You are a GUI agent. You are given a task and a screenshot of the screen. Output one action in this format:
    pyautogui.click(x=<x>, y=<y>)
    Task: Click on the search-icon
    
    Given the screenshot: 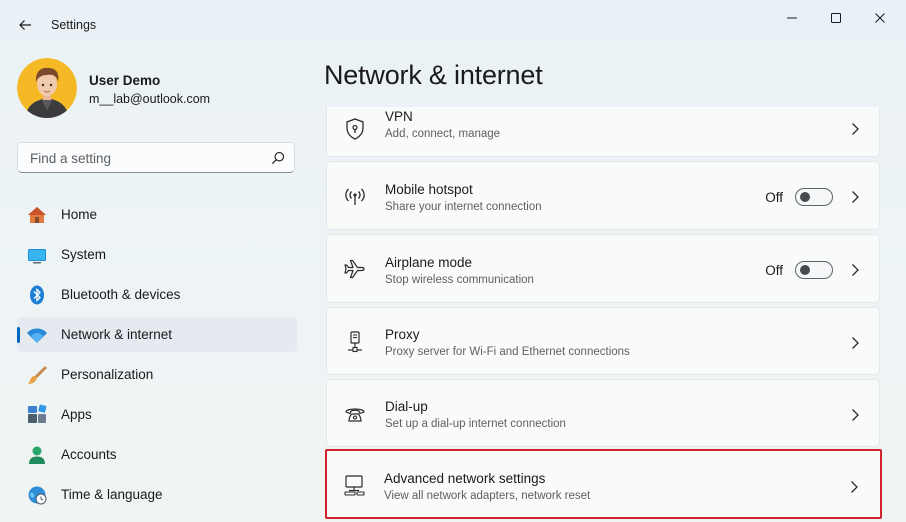 What is the action you would take?
    pyautogui.click(x=278, y=158)
    